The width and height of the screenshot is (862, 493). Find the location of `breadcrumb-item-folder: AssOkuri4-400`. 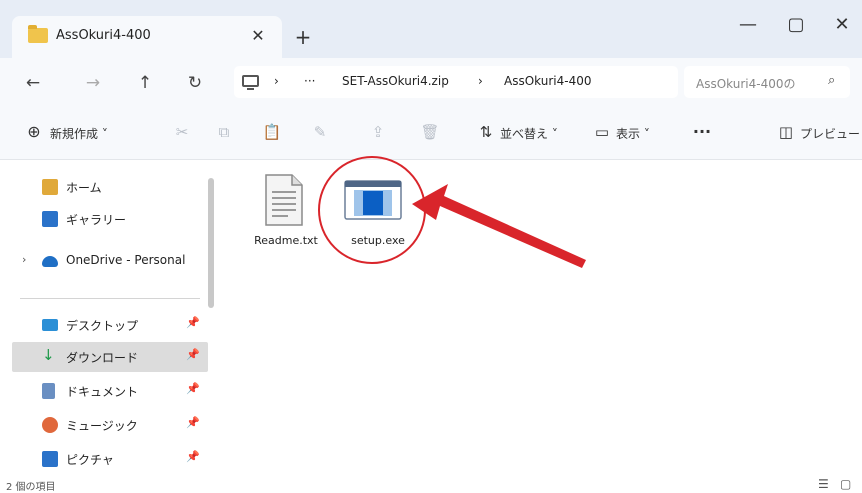

breadcrumb-item-folder: AssOkuri4-400 is located at coordinates (547, 81).